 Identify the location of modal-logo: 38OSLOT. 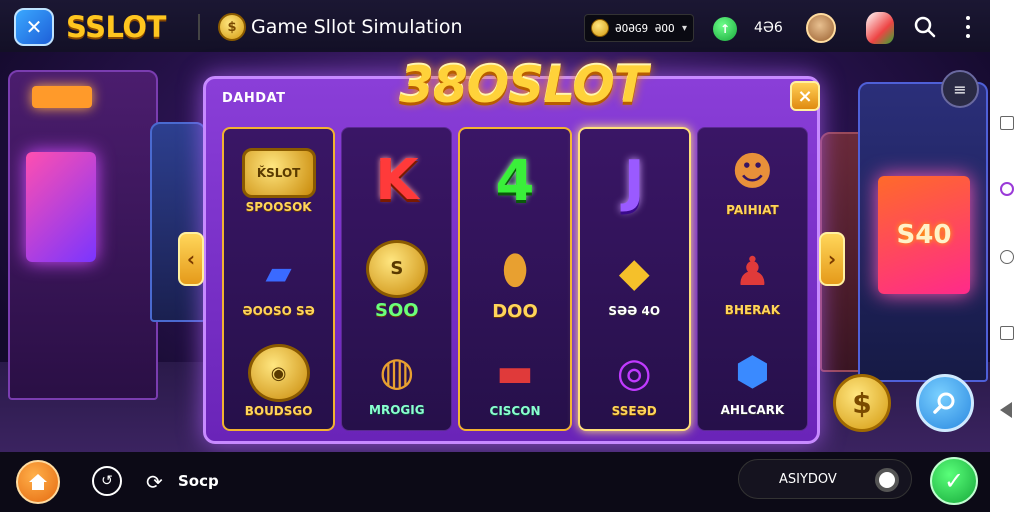
(523, 85).